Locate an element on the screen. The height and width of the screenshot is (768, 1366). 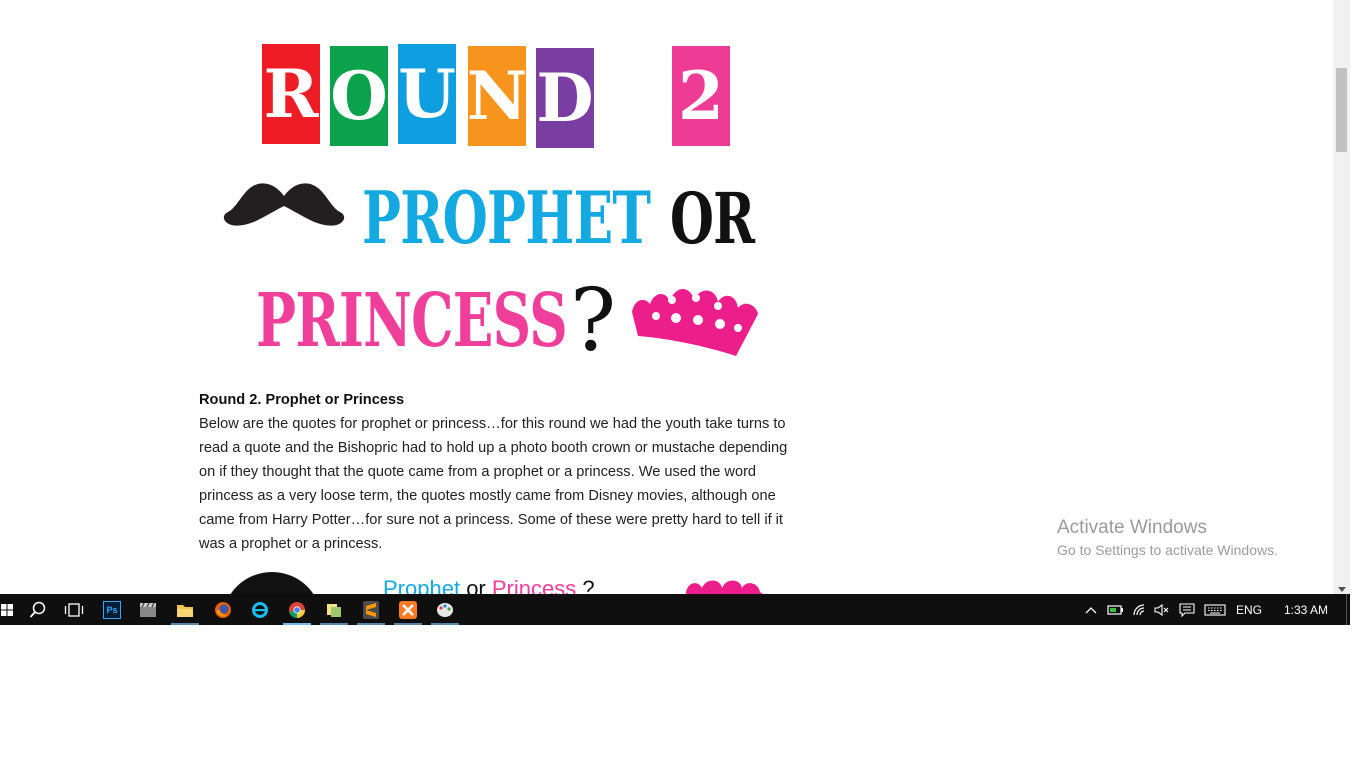
taskbar-app-xampp is located at coordinates (408, 609).